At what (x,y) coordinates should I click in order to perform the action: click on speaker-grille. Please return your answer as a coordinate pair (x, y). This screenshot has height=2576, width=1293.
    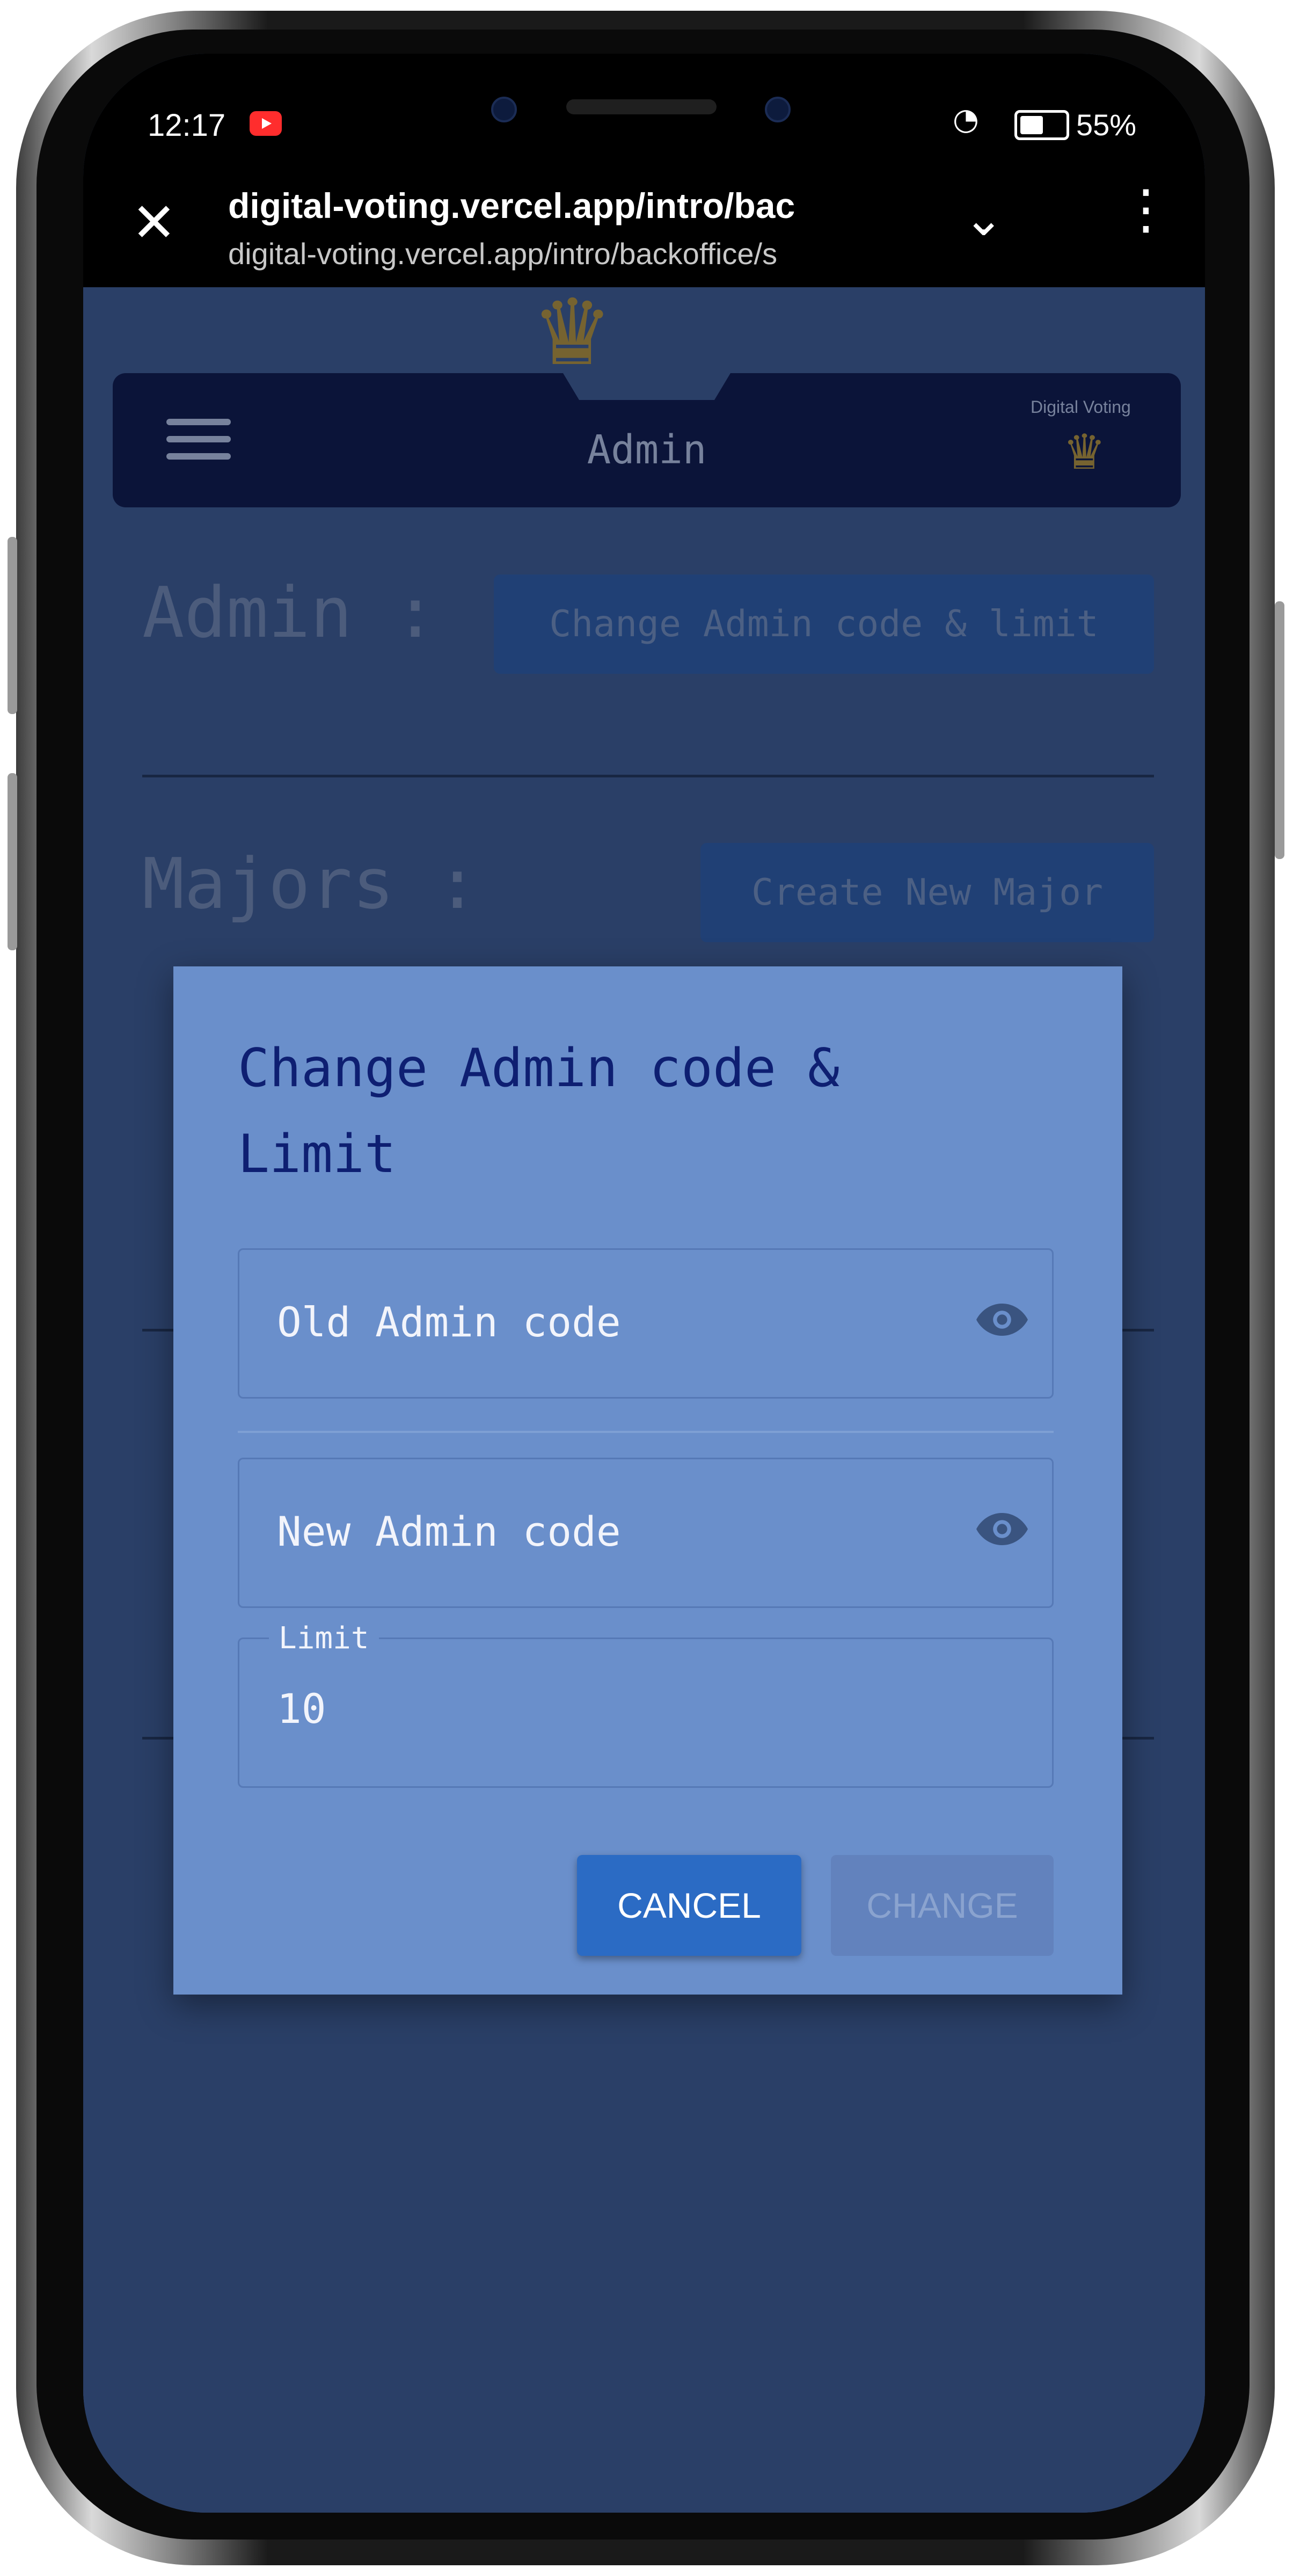
    Looking at the image, I should click on (642, 106).